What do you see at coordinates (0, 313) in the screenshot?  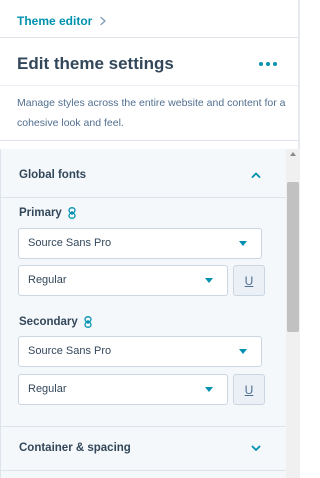 I see `panel-border` at bounding box center [0, 313].